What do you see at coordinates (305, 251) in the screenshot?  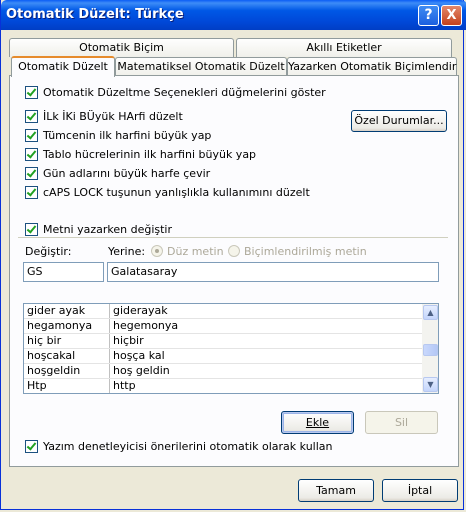 I see `formatted-text-label: Biçimlendirilmiş metin` at bounding box center [305, 251].